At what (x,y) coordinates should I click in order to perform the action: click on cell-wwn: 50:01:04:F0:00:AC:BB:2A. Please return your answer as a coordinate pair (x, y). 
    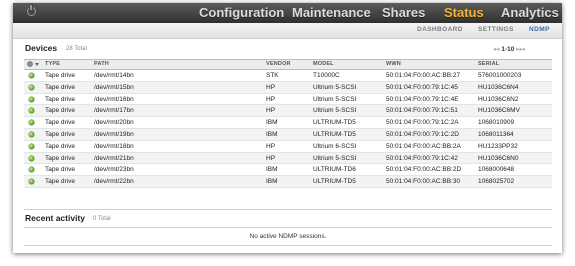
    Looking at the image, I should click on (423, 146).